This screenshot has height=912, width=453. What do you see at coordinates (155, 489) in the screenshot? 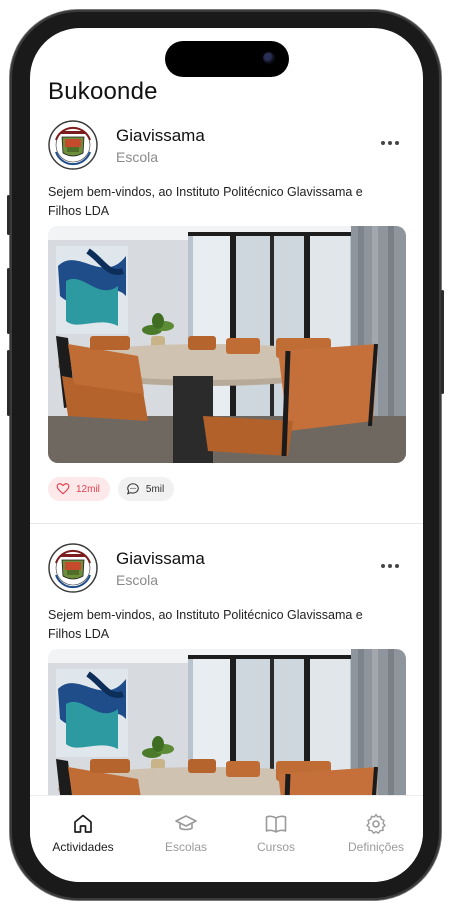
I see `comment-count: 5mil` at bounding box center [155, 489].